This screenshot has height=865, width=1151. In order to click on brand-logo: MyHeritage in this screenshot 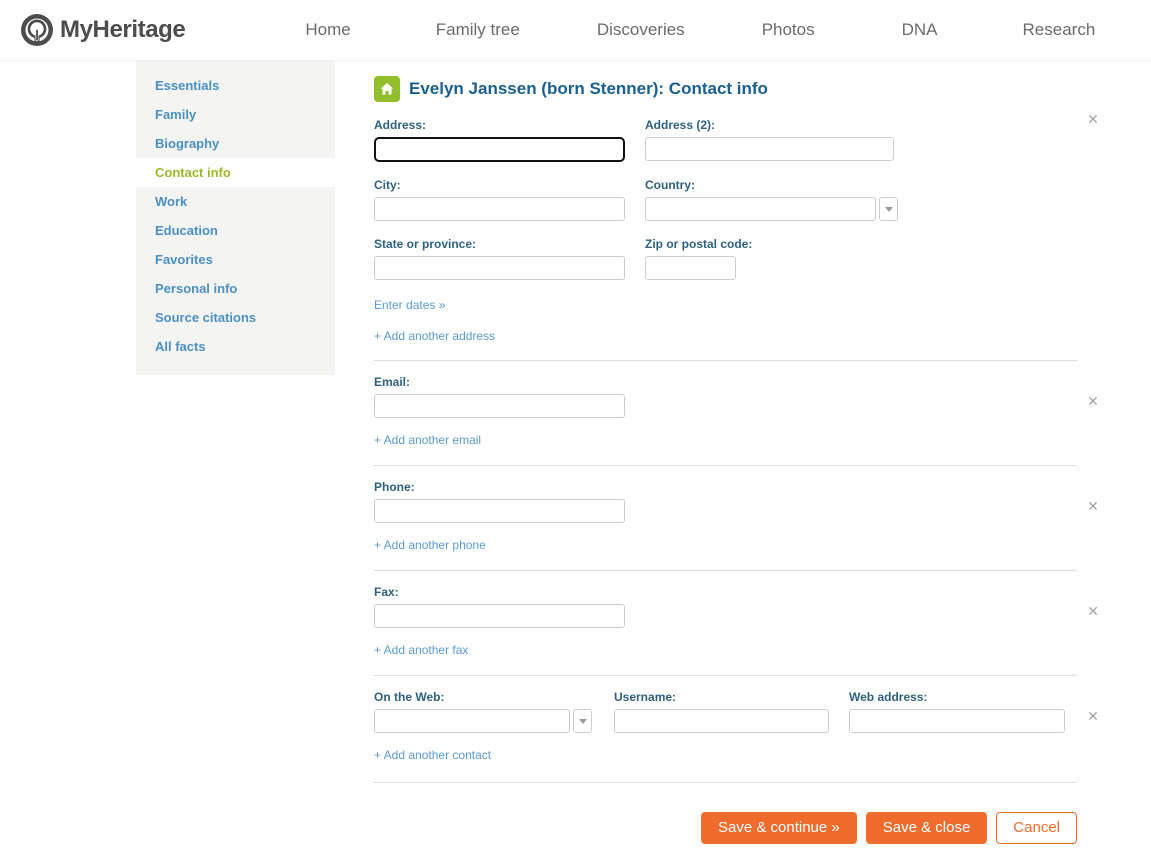, I will do `click(103, 30)`.